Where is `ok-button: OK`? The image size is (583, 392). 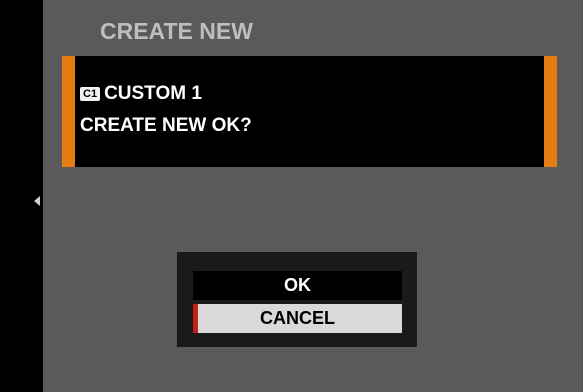
ok-button: OK is located at coordinates (297, 285).